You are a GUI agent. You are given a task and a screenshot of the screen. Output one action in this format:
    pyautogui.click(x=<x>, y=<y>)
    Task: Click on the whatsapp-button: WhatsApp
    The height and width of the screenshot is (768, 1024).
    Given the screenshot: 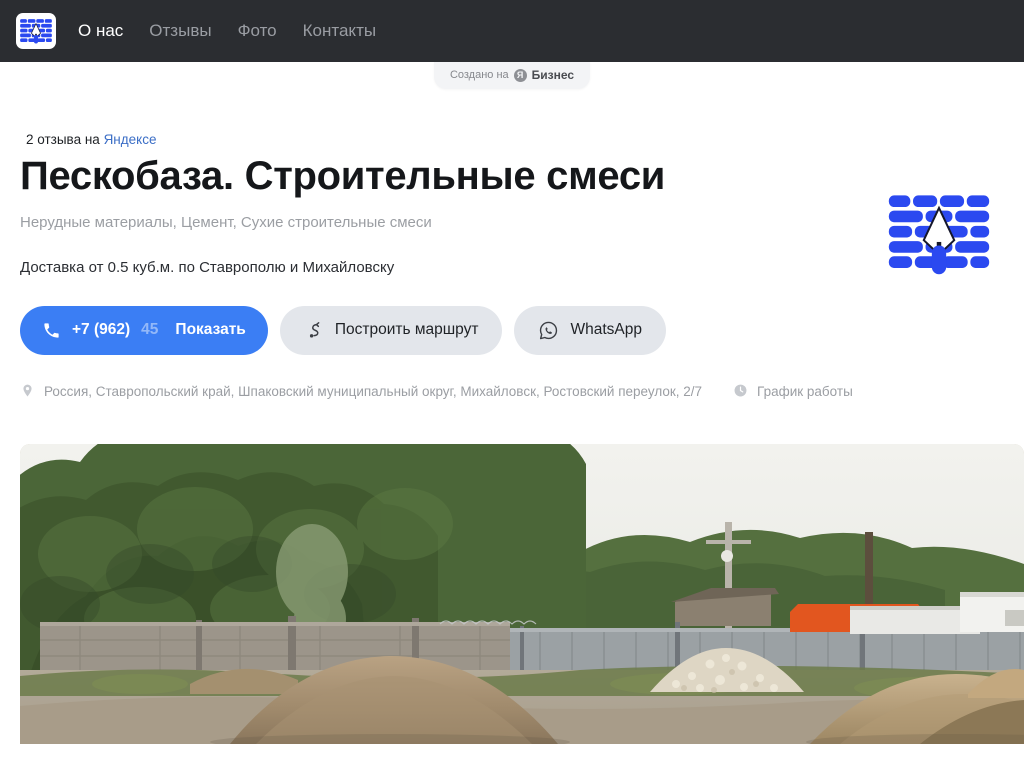 What is the action you would take?
    pyautogui.click(x=590, y=330)
    